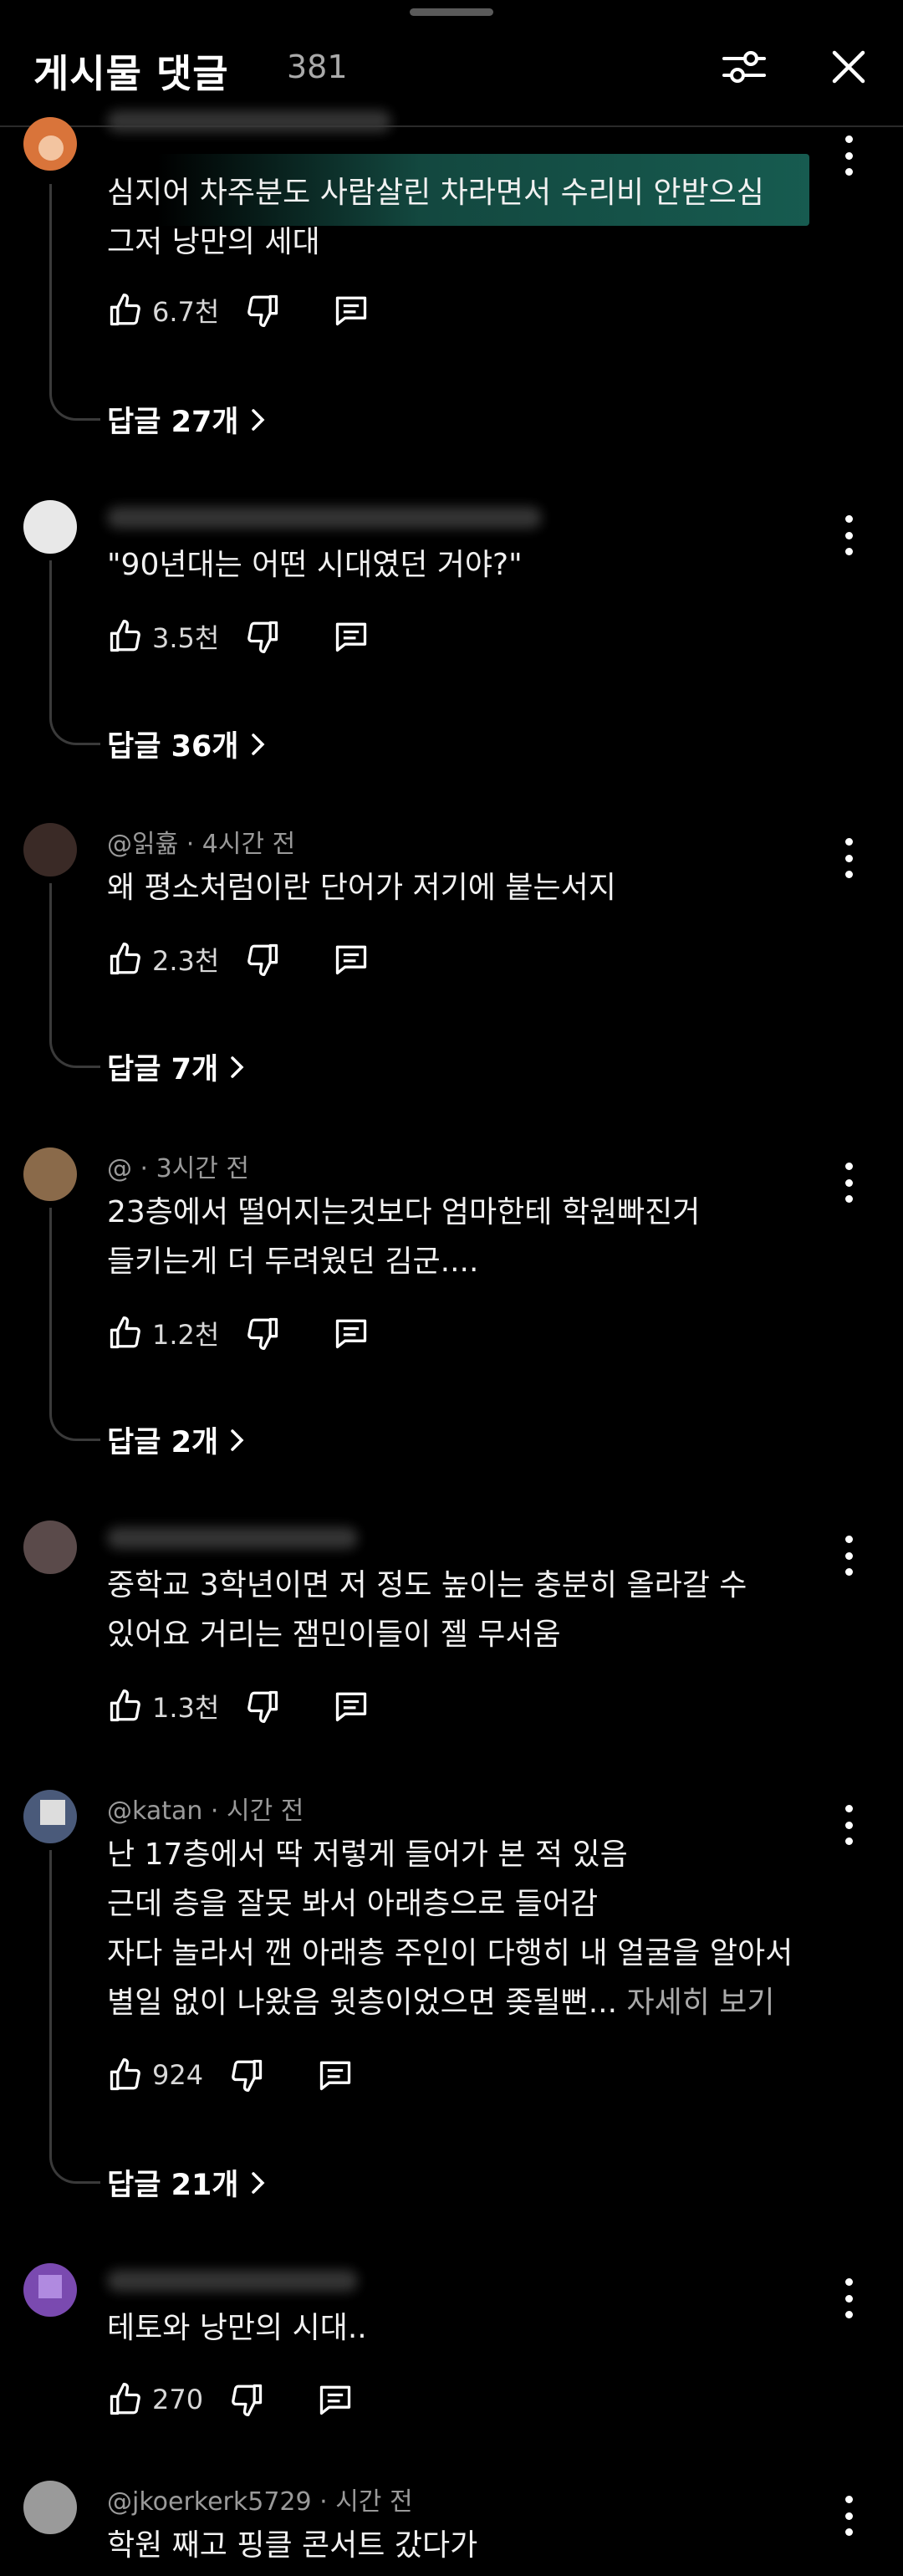 The height and width of the screenshot is (2576, 903). I want to click on comment-text: 왜 평소처럼이란 단어가 저기에 붙는서지, so click(362, 888).